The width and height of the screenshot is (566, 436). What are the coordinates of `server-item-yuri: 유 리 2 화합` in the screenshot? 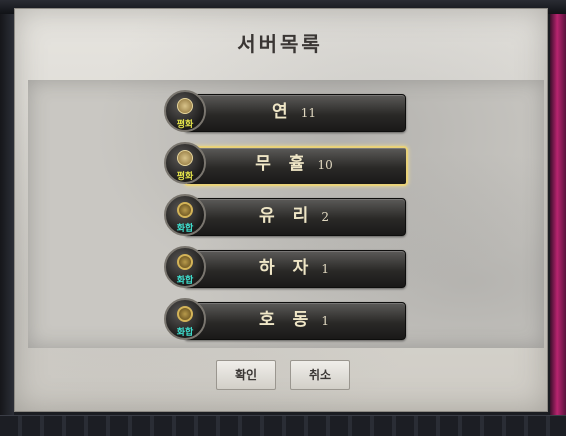 It's located at (285, 215).